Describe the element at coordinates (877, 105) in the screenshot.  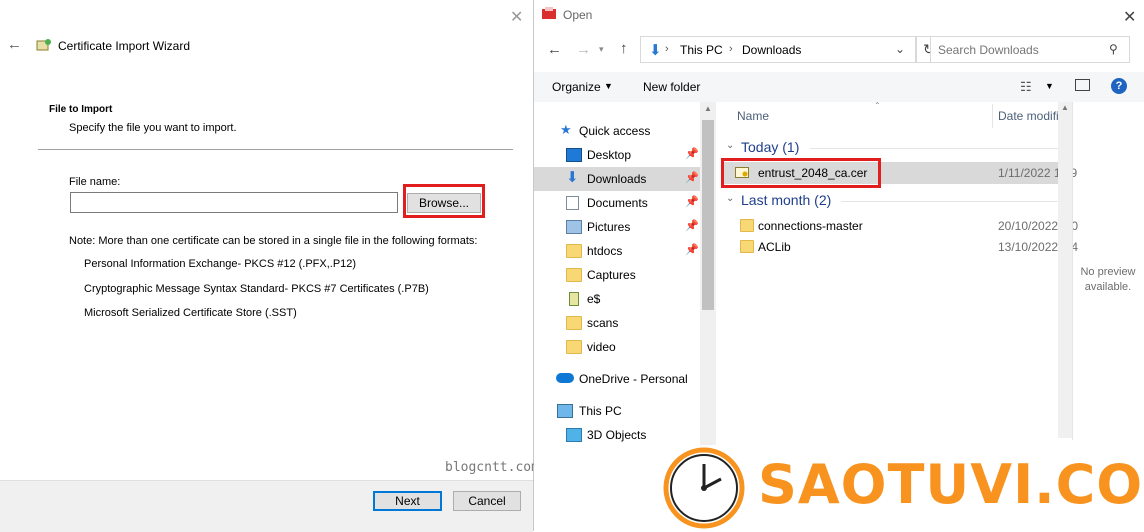
I see `sort-chevron-icon: ⌃` at that location.